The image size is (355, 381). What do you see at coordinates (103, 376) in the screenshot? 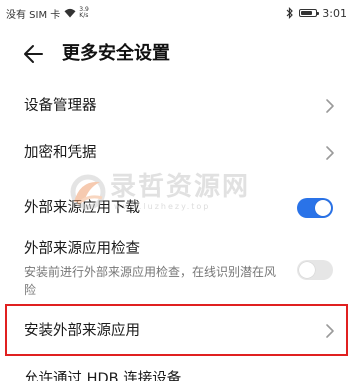
I see `hdb-connection-label: 允许通过 HDB 连接设备` at bounding box center [103, 376].